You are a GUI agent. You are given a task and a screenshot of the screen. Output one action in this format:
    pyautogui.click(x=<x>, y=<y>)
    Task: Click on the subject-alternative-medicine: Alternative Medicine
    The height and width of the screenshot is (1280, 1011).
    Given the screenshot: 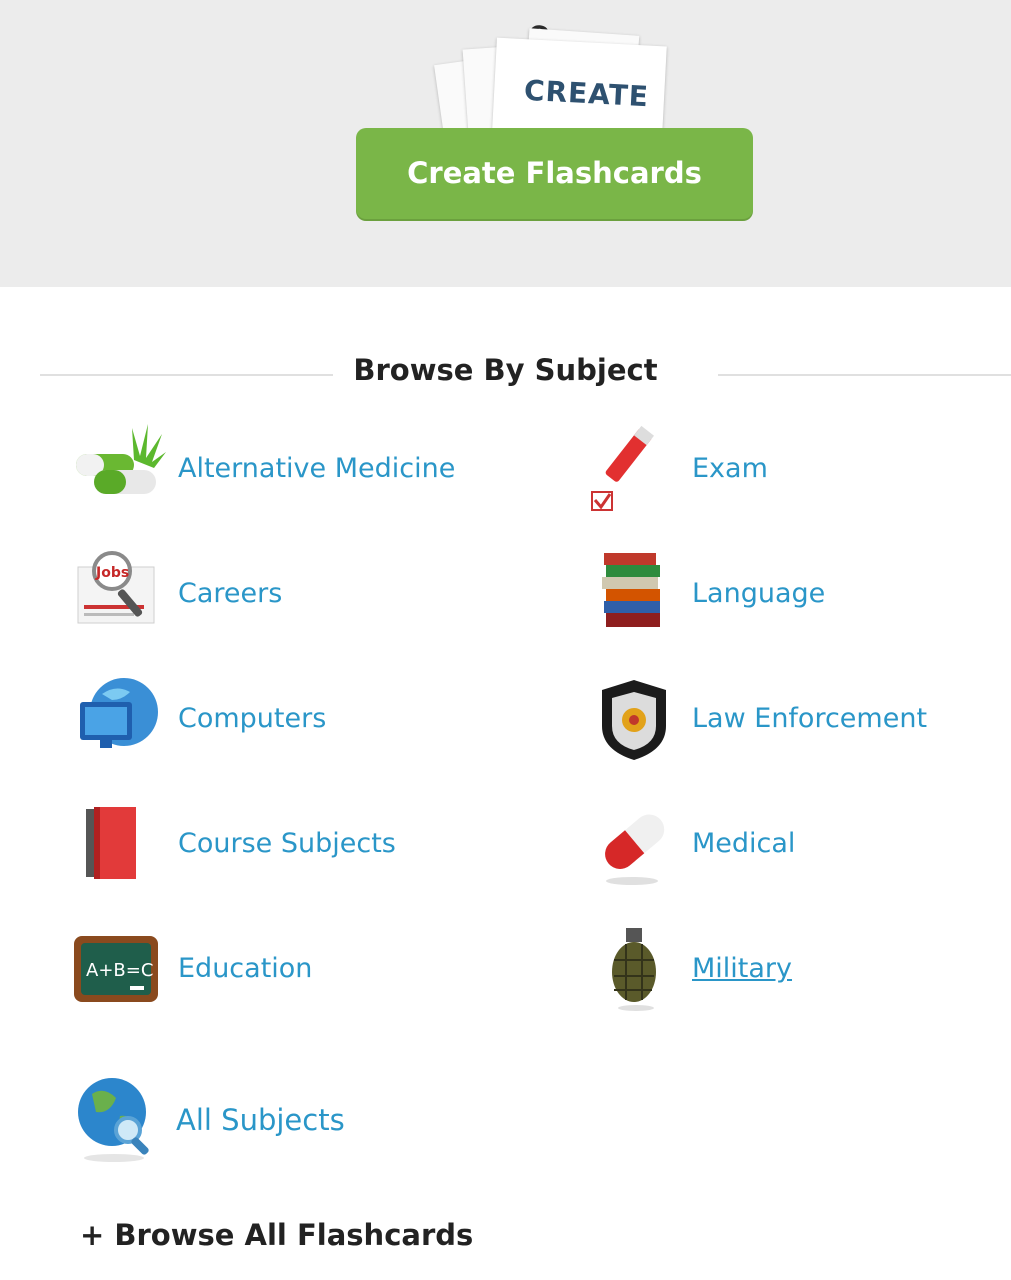 What is the action you would take?
    pyautogui.click(x=263, y=468)
    